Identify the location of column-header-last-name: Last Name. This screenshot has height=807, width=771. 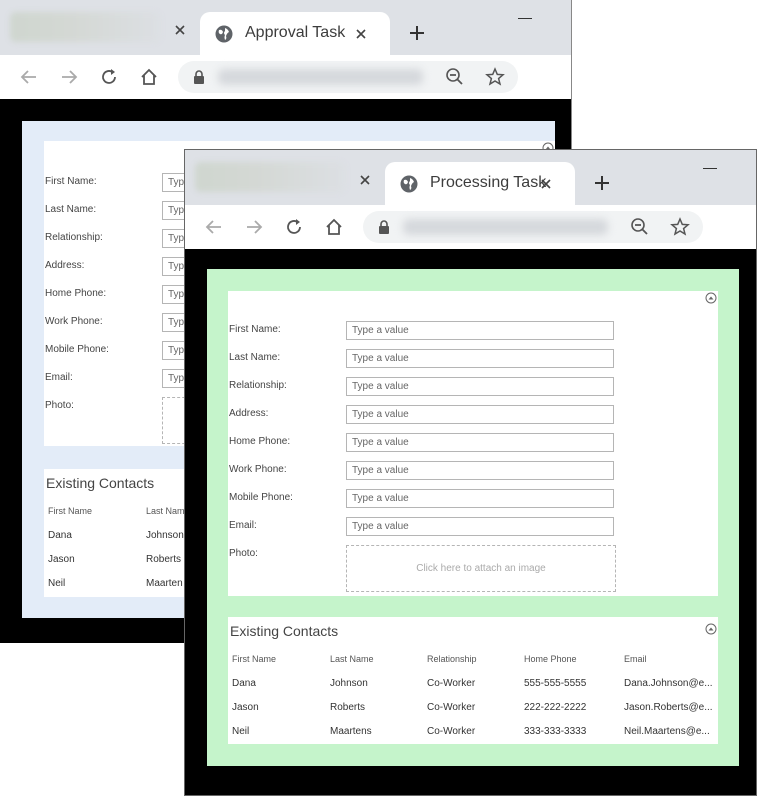
(352, 659).